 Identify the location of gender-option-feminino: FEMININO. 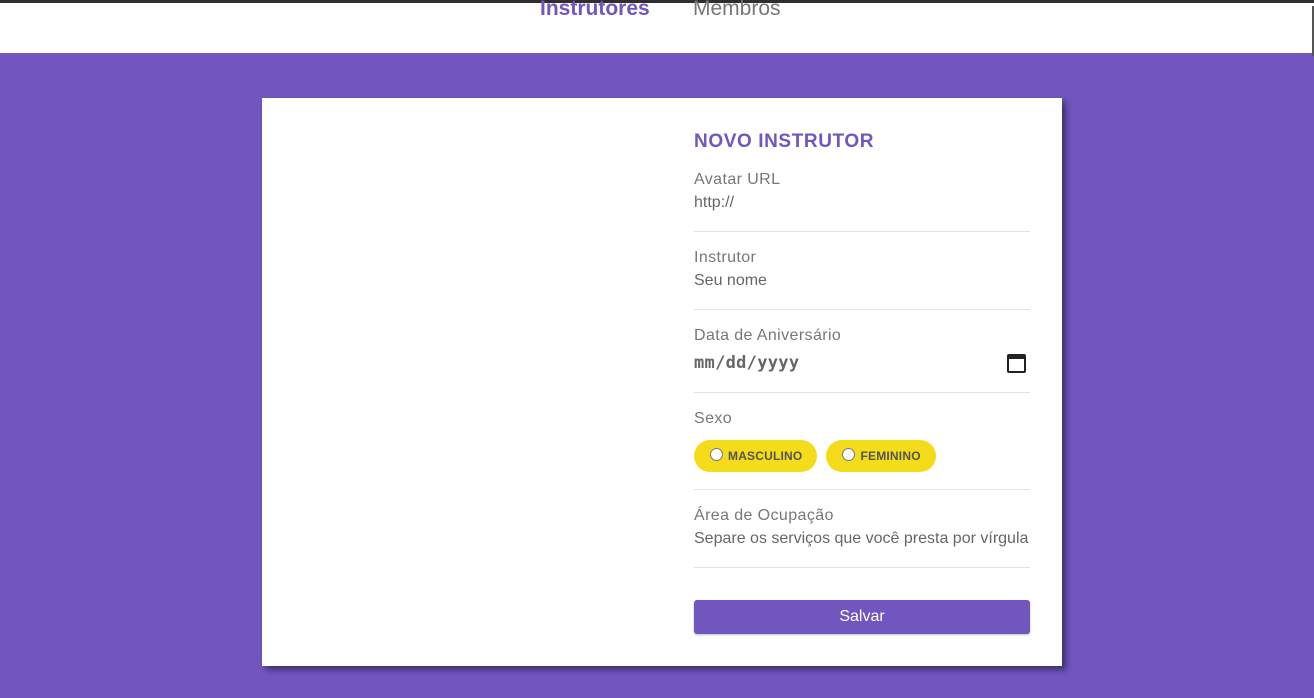
(881, 456).